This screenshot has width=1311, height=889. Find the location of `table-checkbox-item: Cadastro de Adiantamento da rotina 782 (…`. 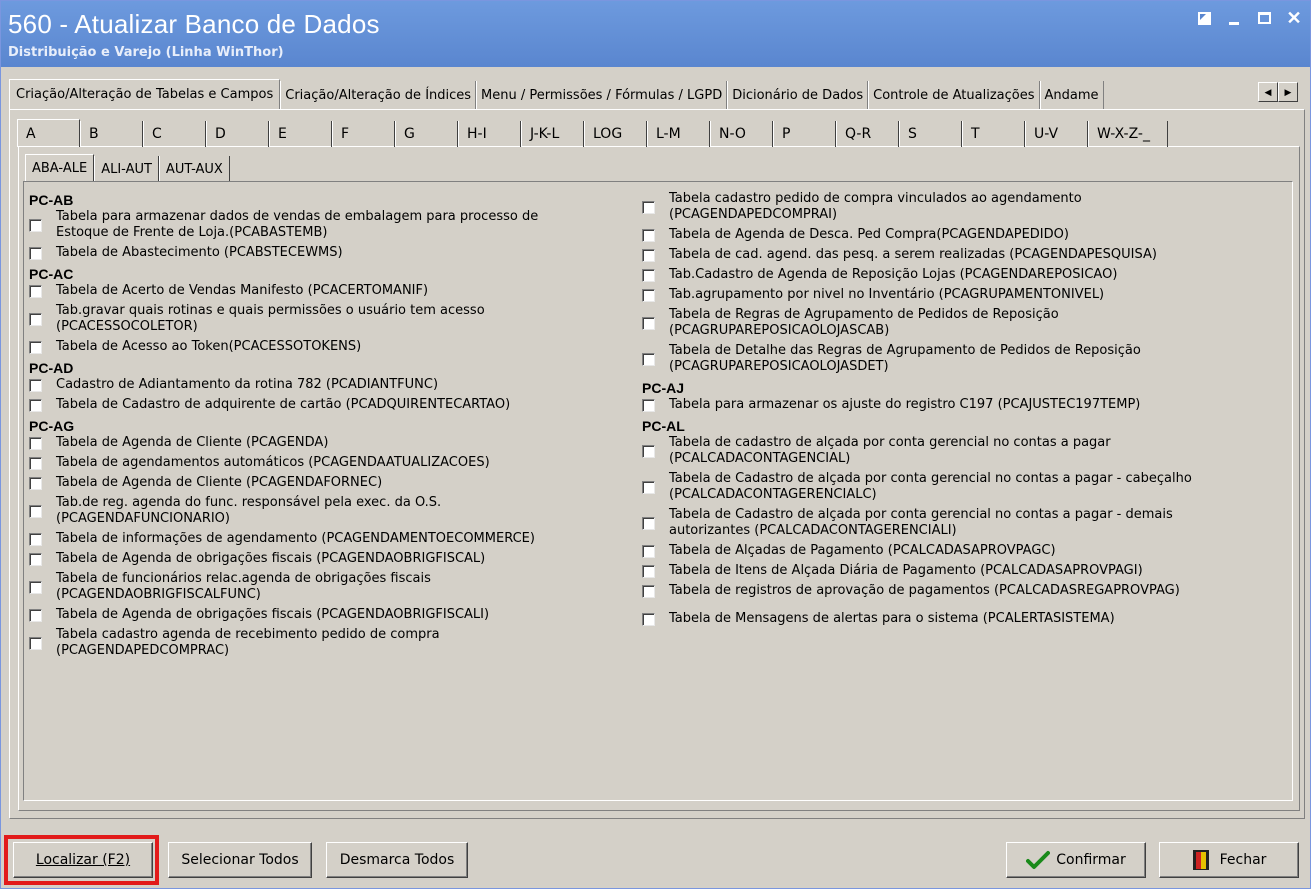

table-checkbox-item: Cadastro de Adiantamento da rotina 782 (… is located at coordinates (324, 385).